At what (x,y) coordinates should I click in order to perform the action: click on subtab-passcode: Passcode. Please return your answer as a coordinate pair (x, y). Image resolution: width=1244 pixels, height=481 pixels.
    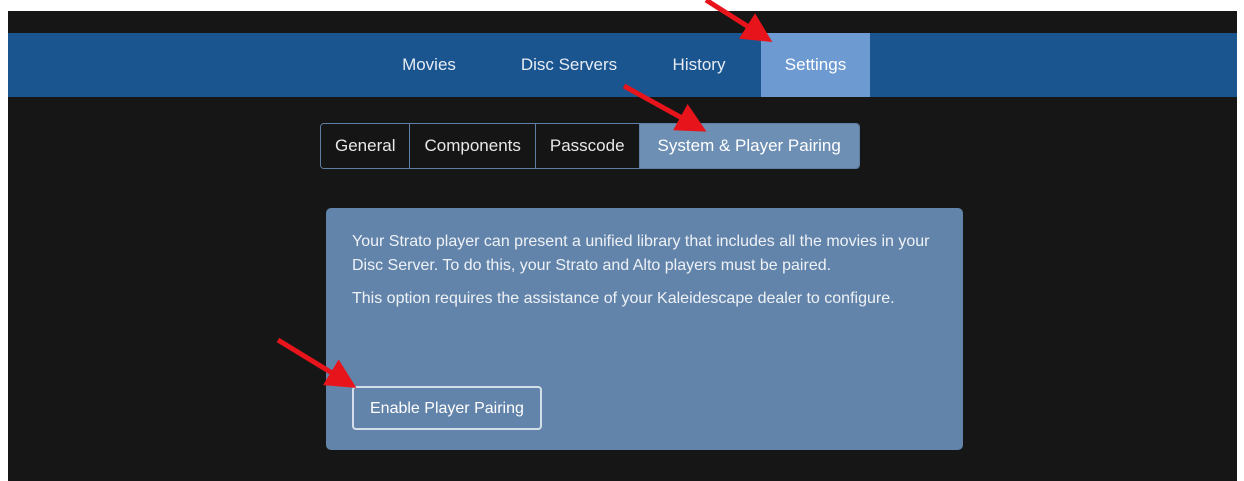
    Looking at the image, I should click on (587, 146).